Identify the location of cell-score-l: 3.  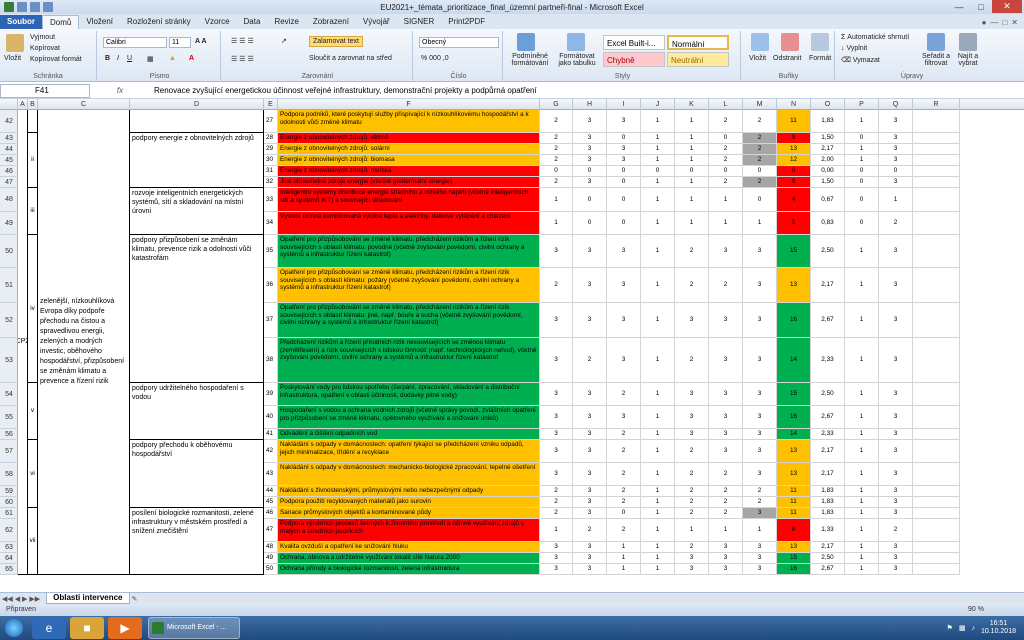
(726, 569).